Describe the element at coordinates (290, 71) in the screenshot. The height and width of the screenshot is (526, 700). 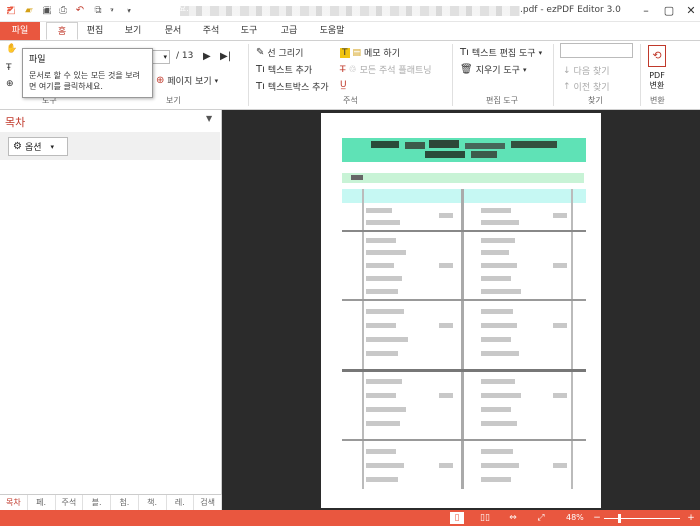
I see `add-text-label: 텍스트 추가` at that location.